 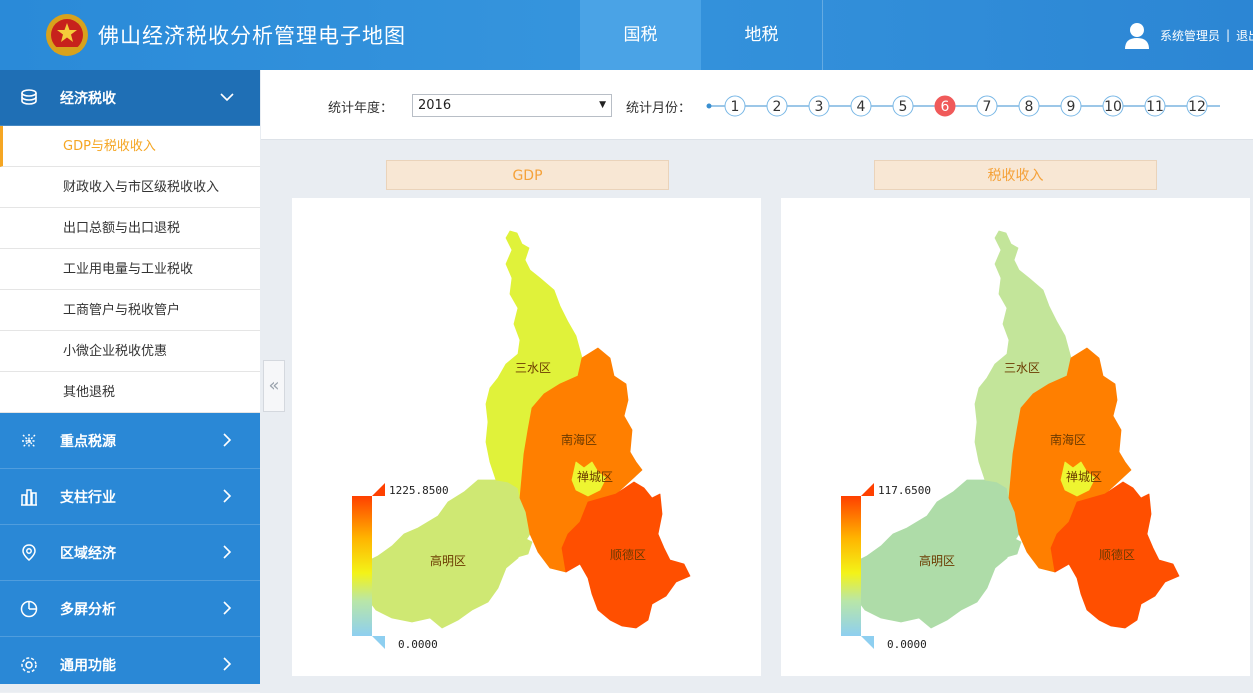 I want to click on filter-bar: 统计年度： 2016 ▼ 统计月份： 1 2 3 4 5 6 7 8 9 10 11 12, so click(x=757, y=105).